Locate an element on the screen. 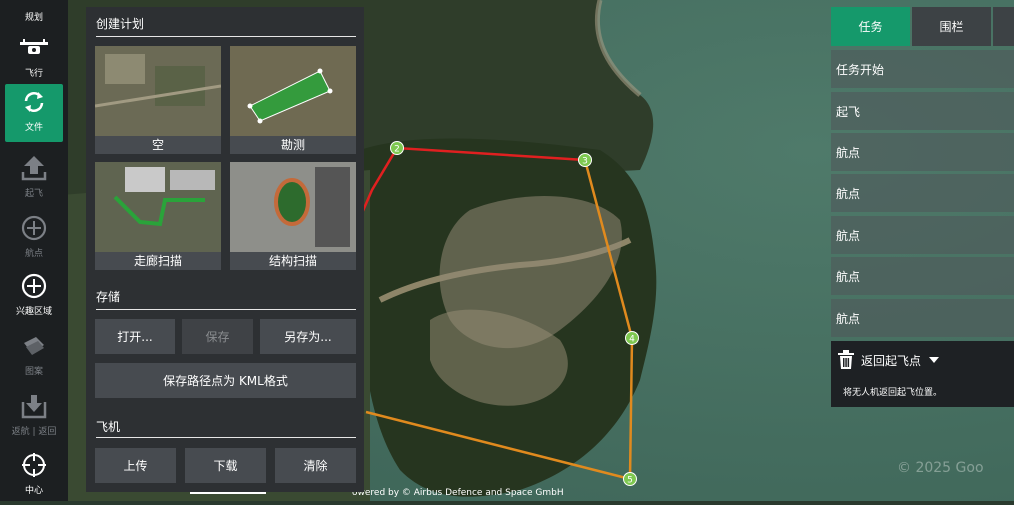 Image resolution: width=1014 pixels, height=505 pixels. template-empty: 空 is located at coordinates (158, 100).